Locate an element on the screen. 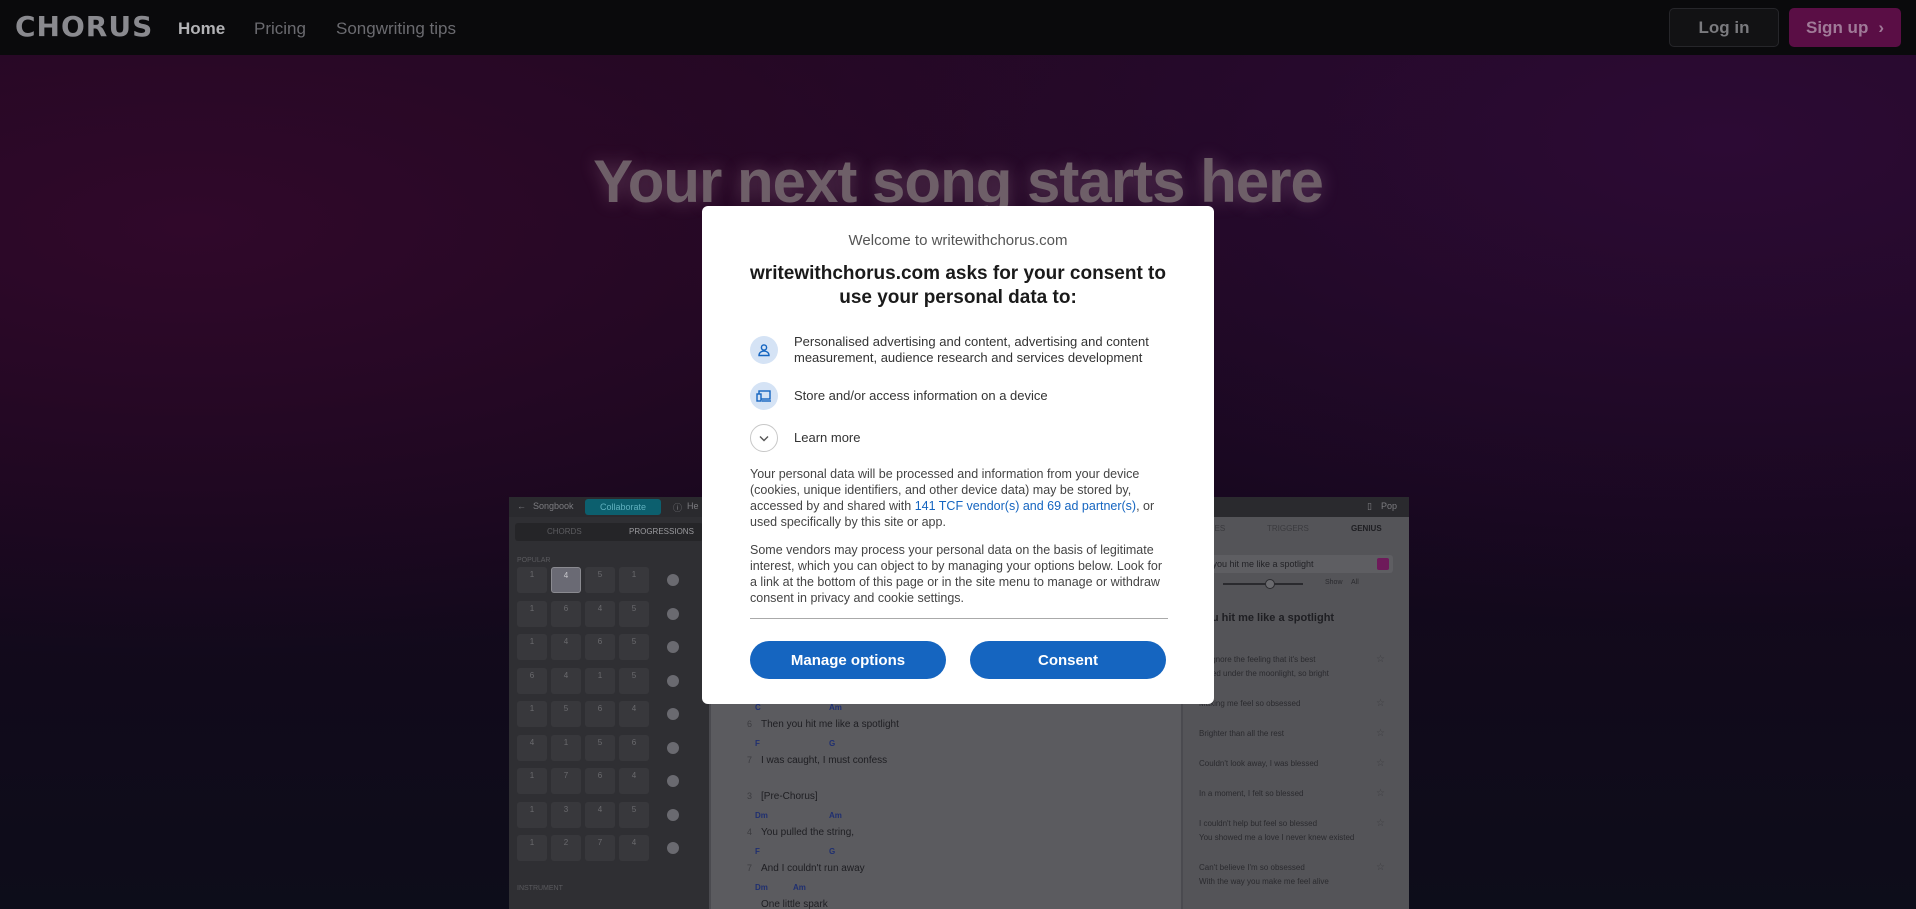 The height and width of the screenshot is (909, 1916). preview-progression-row: 1564 is located at coordinates (607, 714).